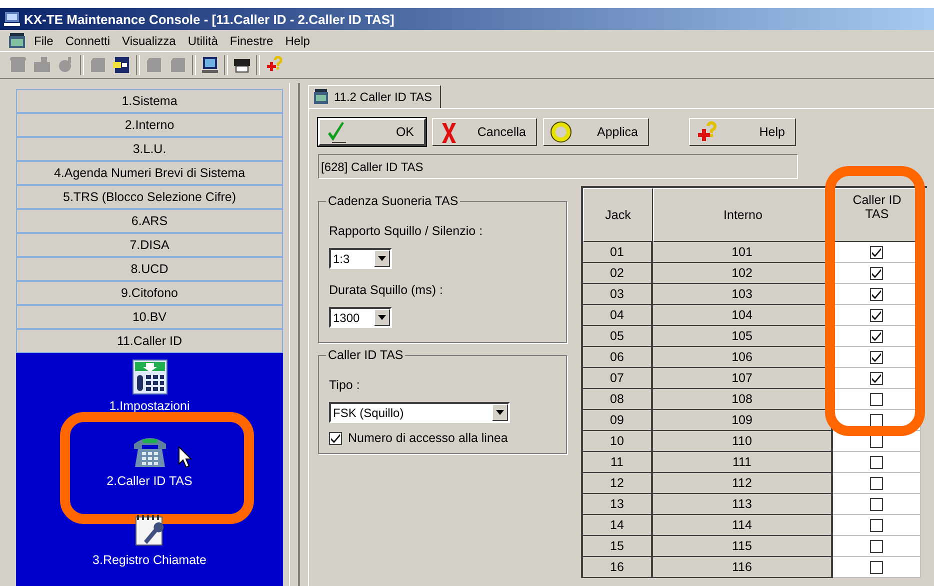  Describe the element at coordinates (618, 441) in the screenshot. I see `table-cell: 10` at that location.